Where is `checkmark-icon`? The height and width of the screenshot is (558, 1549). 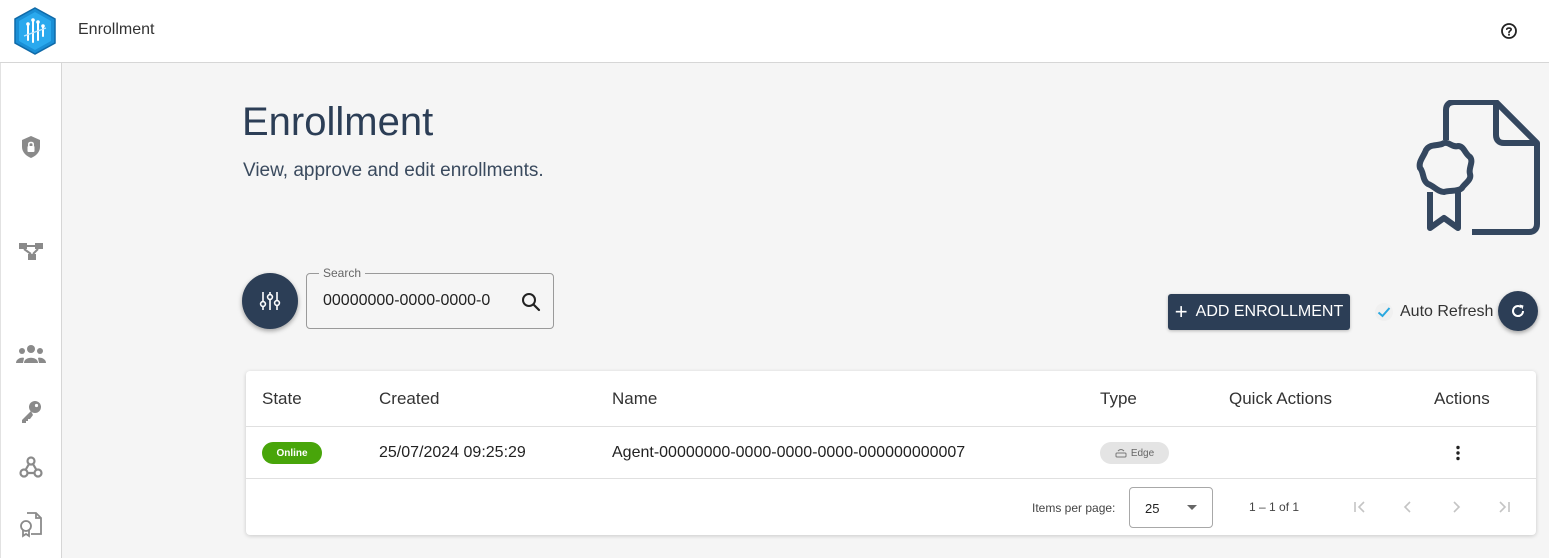
checkmark-icon is located at coordinates (1384, 312).